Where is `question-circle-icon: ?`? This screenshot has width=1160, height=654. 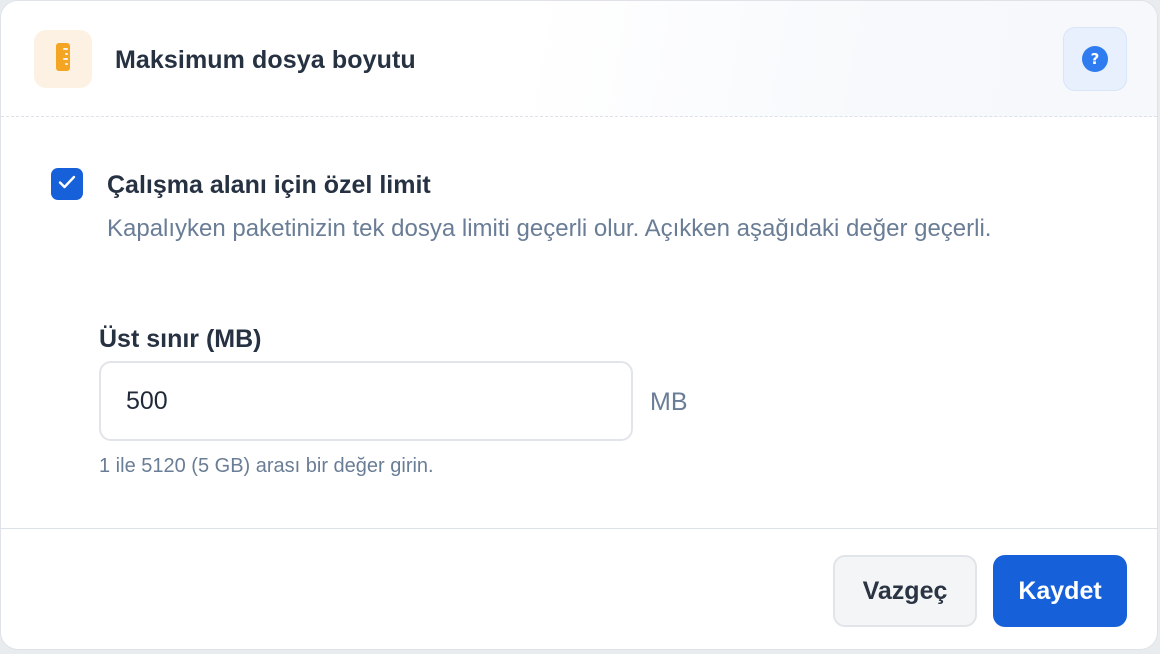 question-circle-icon: ? is located at coordinates (1095, 59).